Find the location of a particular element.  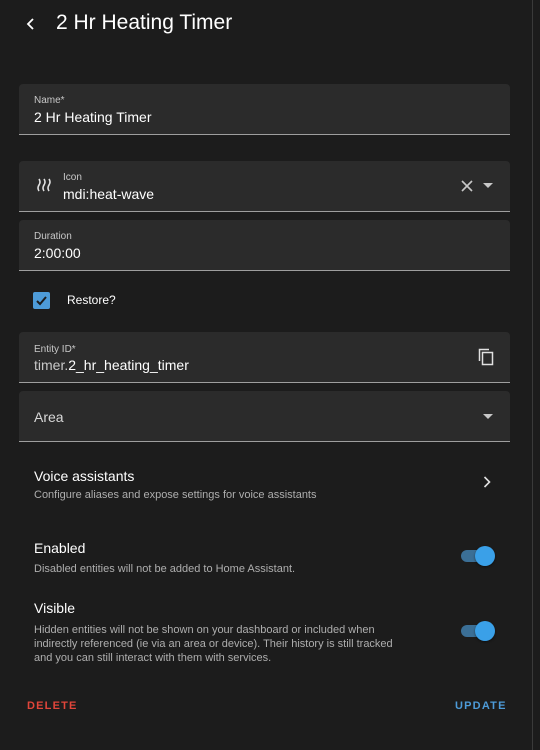

visible-toggle-thumb is located at coordinates (485, 631).